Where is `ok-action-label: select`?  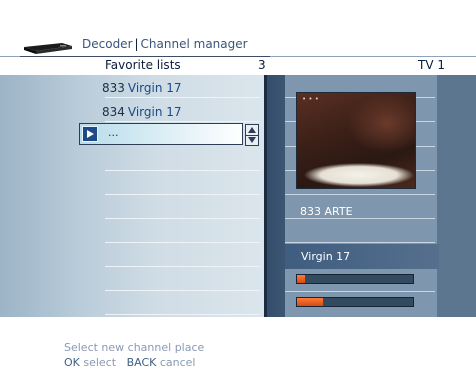 ok-action-label: select is located at coordinates (100, 362).